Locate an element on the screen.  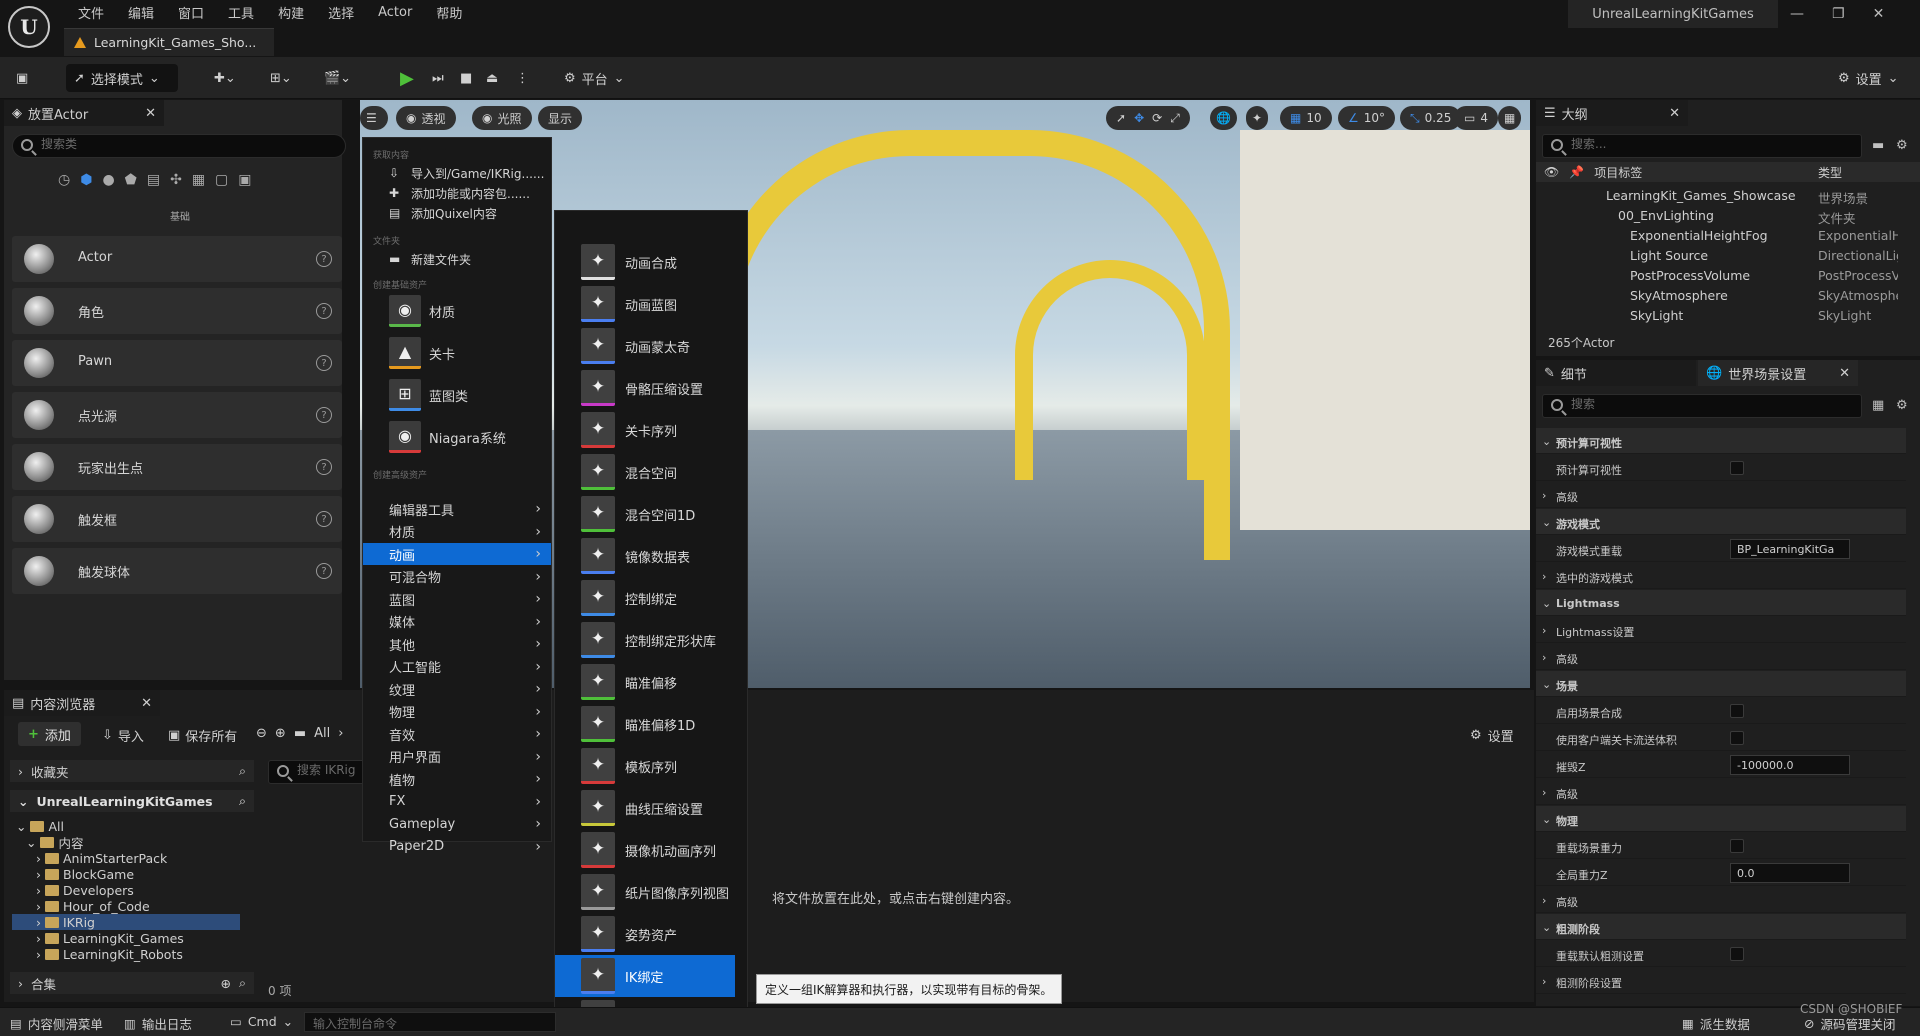
layout-icon: ▦ is located at coordinates (1510, 118).